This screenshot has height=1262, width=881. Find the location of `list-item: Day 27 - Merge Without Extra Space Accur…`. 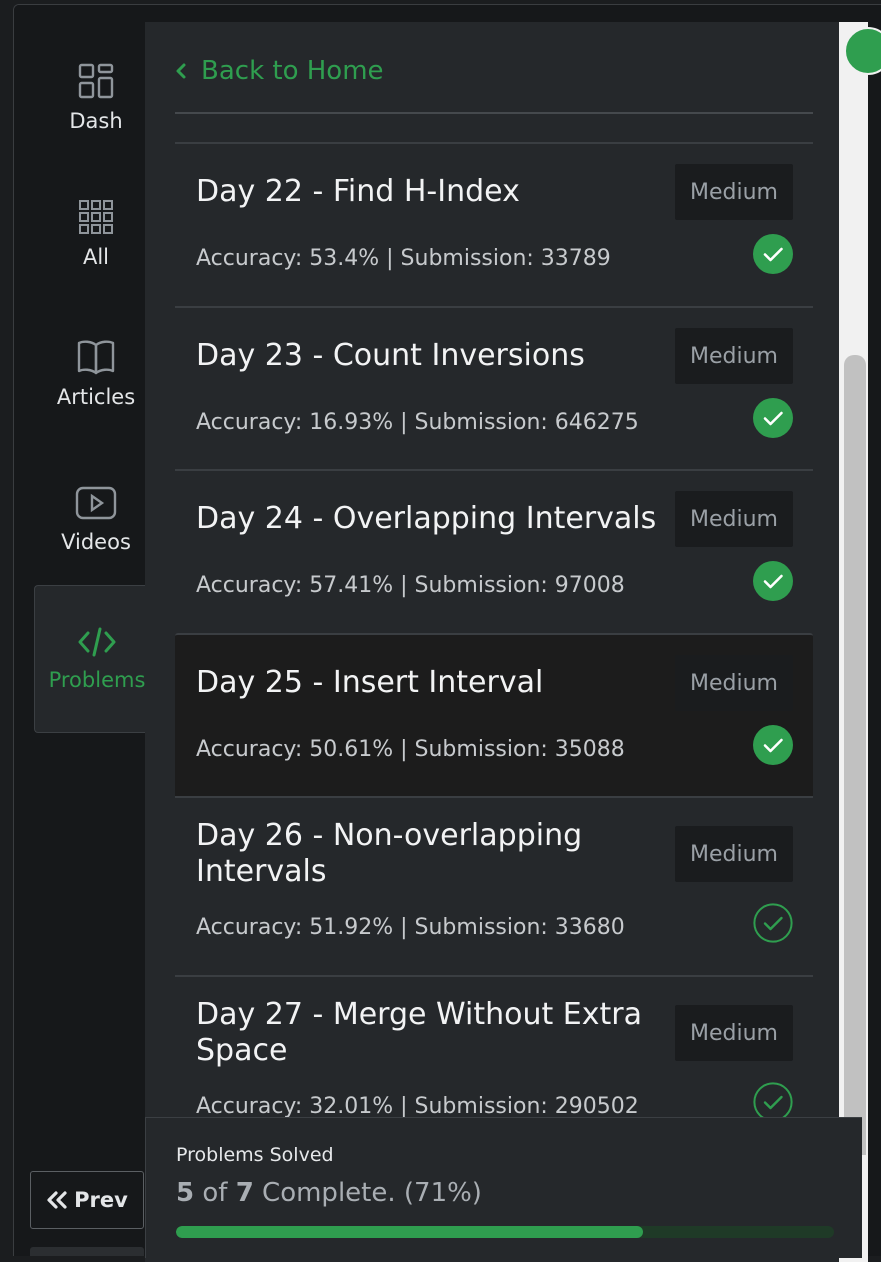

list-item: Day 27 - Merge Without Extra Space Accur… is located at coordinates (494, 1055).